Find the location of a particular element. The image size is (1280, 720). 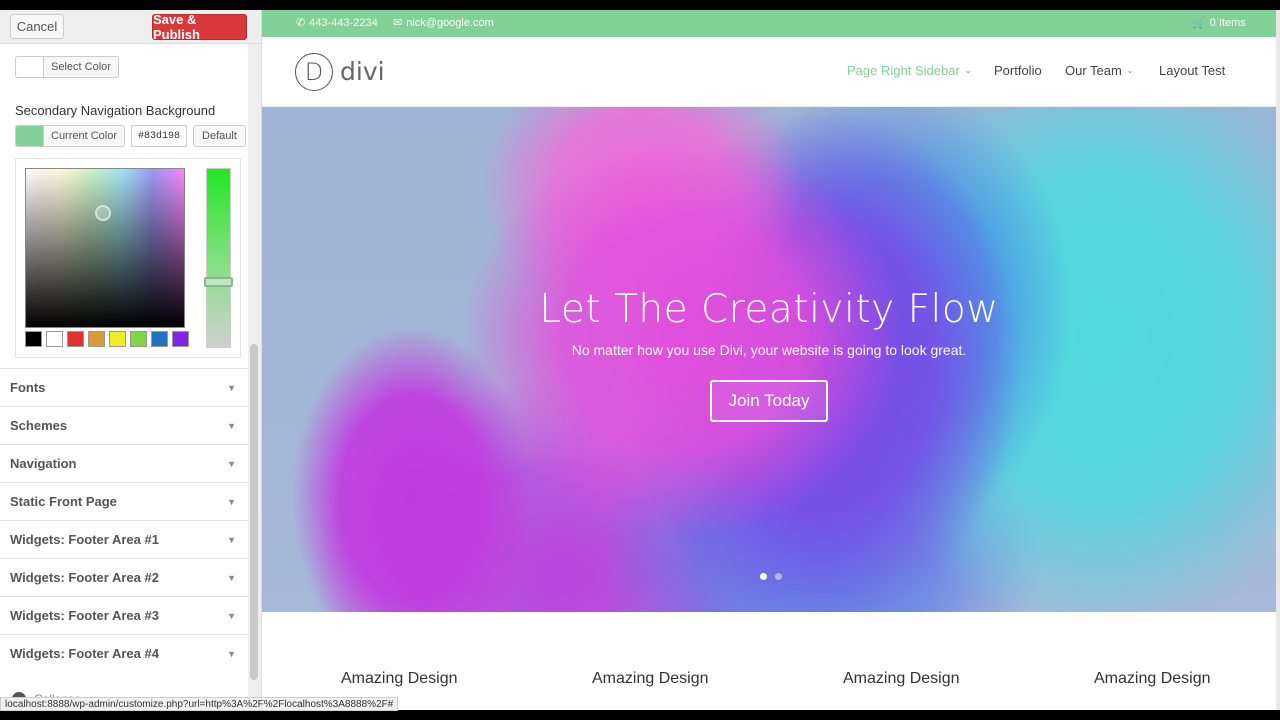

color-picker is located at coordinates (128, 258).